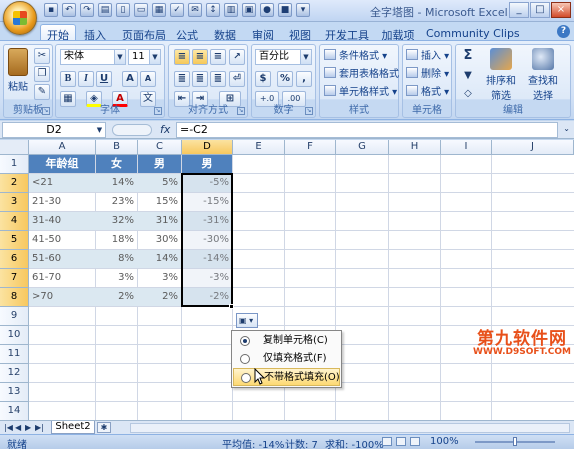 This screenshot has width=574, height=449. Describe the element at coordinates (427, 74) in the screenshot. I see `delete-cells-button: 删除 ▾` at that location.